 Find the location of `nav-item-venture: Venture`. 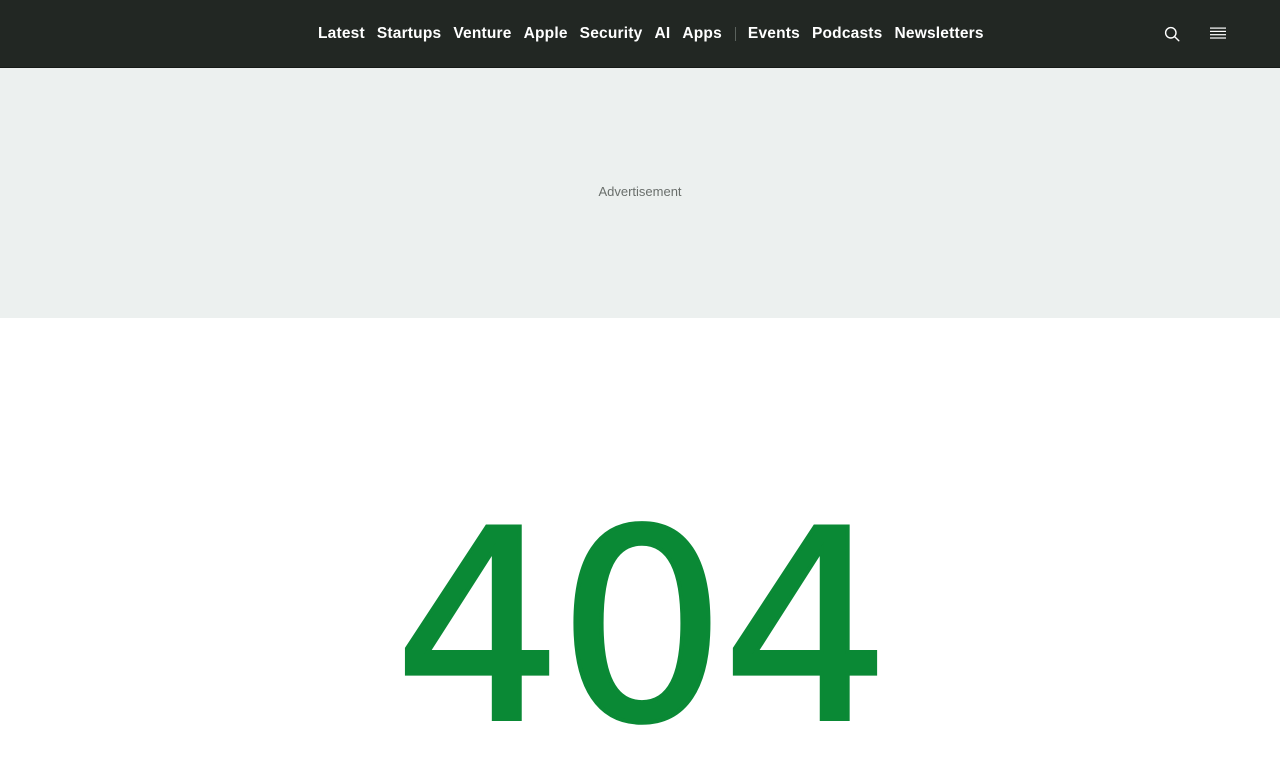

nav-item-venture: Venture is located at coordinates (482, 34).